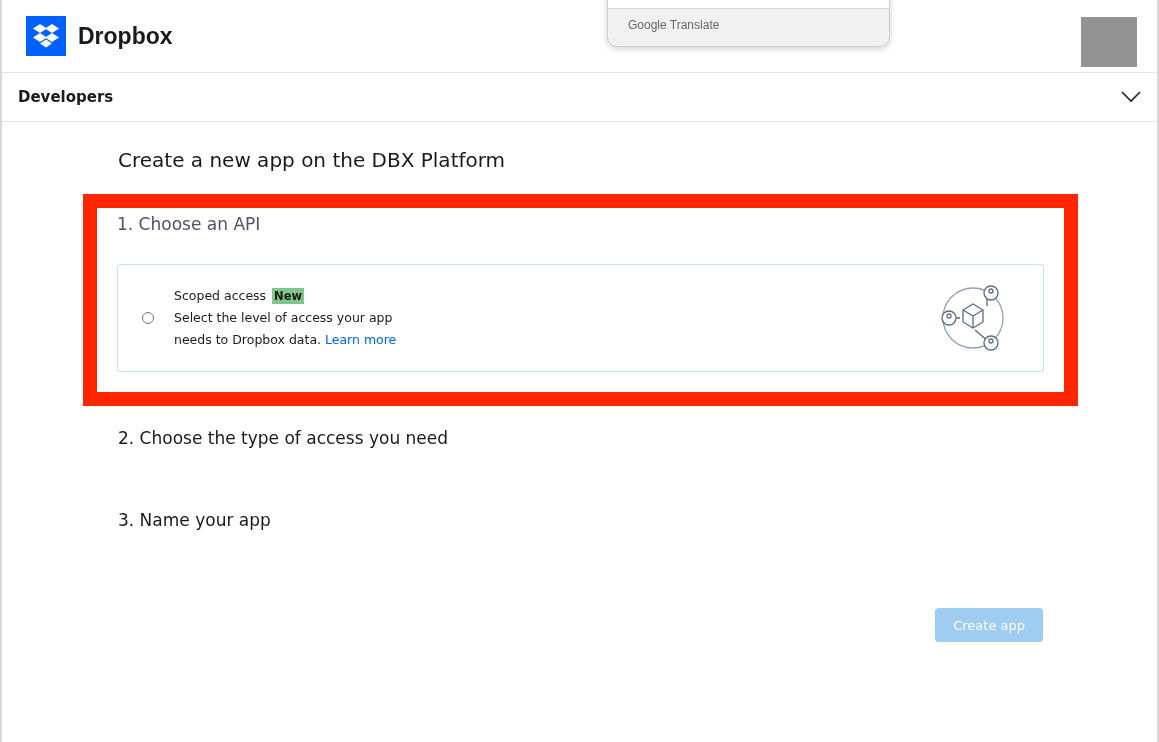  Describe the element at coordinates (46, 36) in the screenshot. I see `dropbox-logo-icon` at that location.